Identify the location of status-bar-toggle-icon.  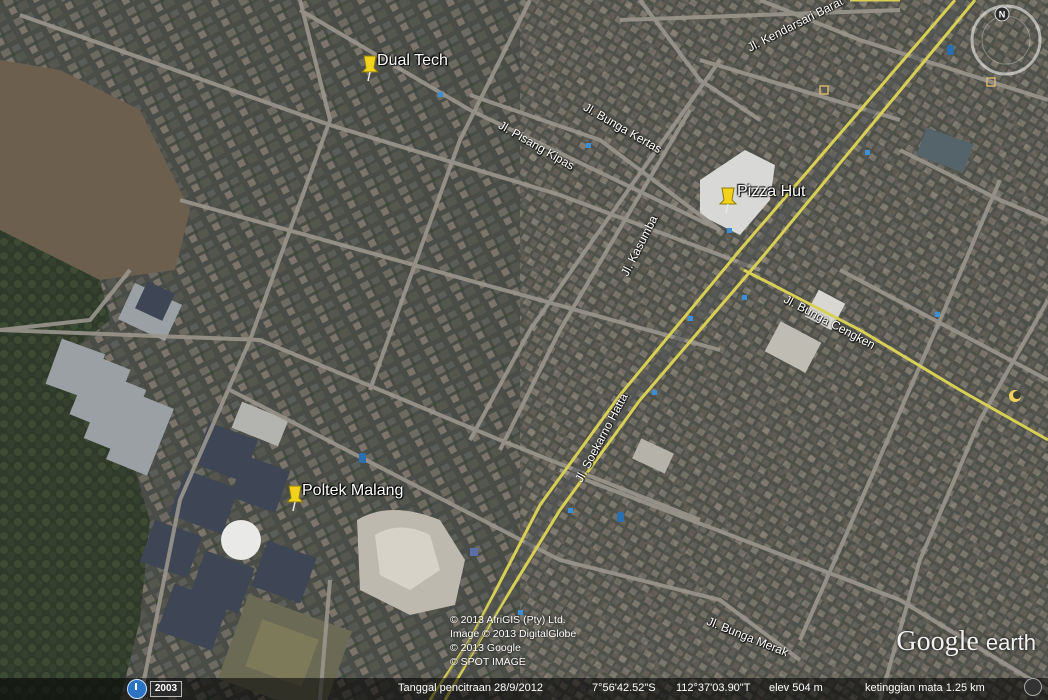
(1033, 687).